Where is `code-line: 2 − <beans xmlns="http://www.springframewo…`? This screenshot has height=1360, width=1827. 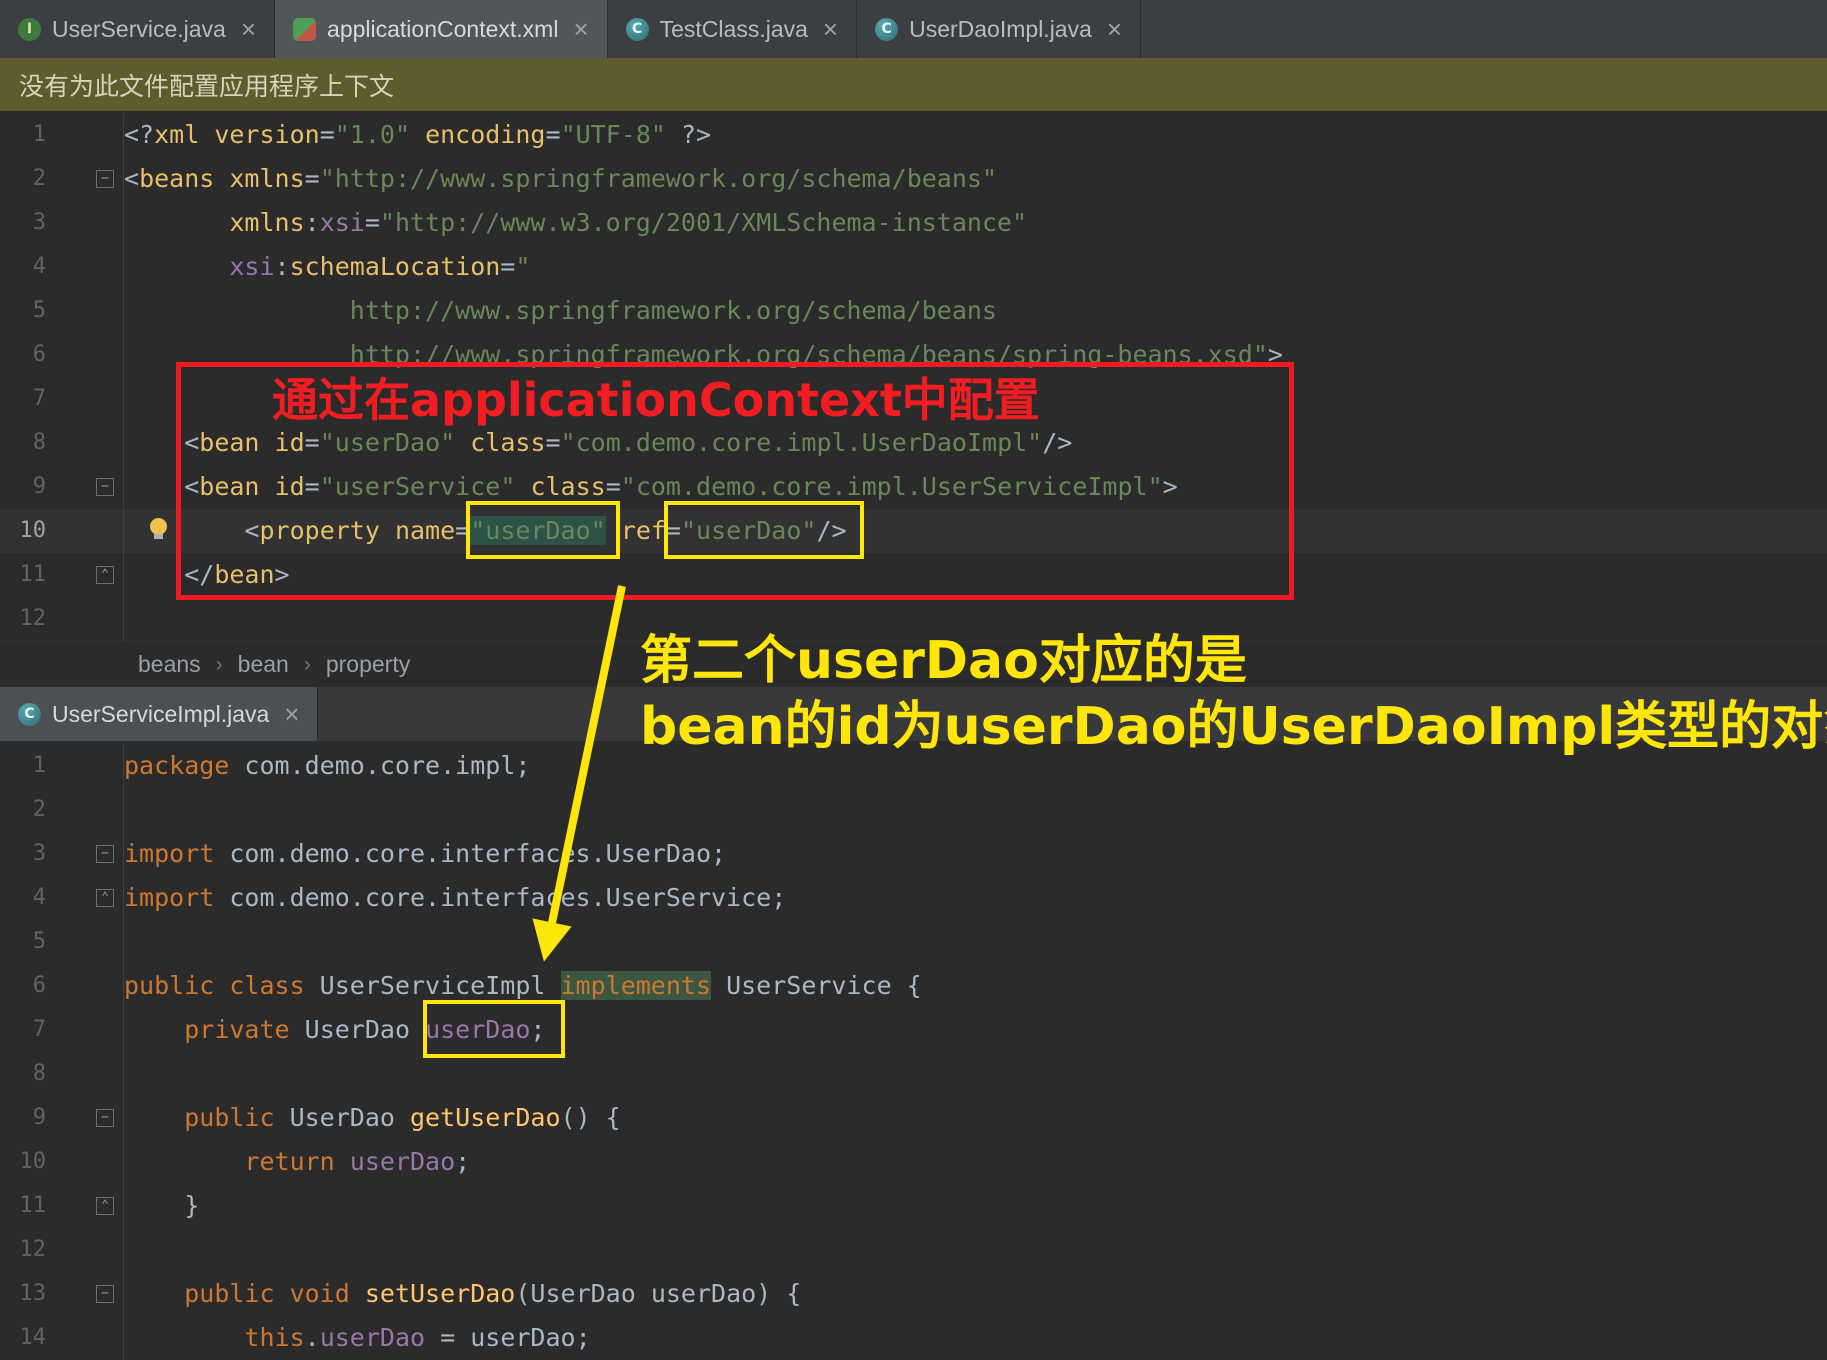 code-line: 2 − <beans xmlns="http://www.springframewo… is located at coordinates (913, 179).